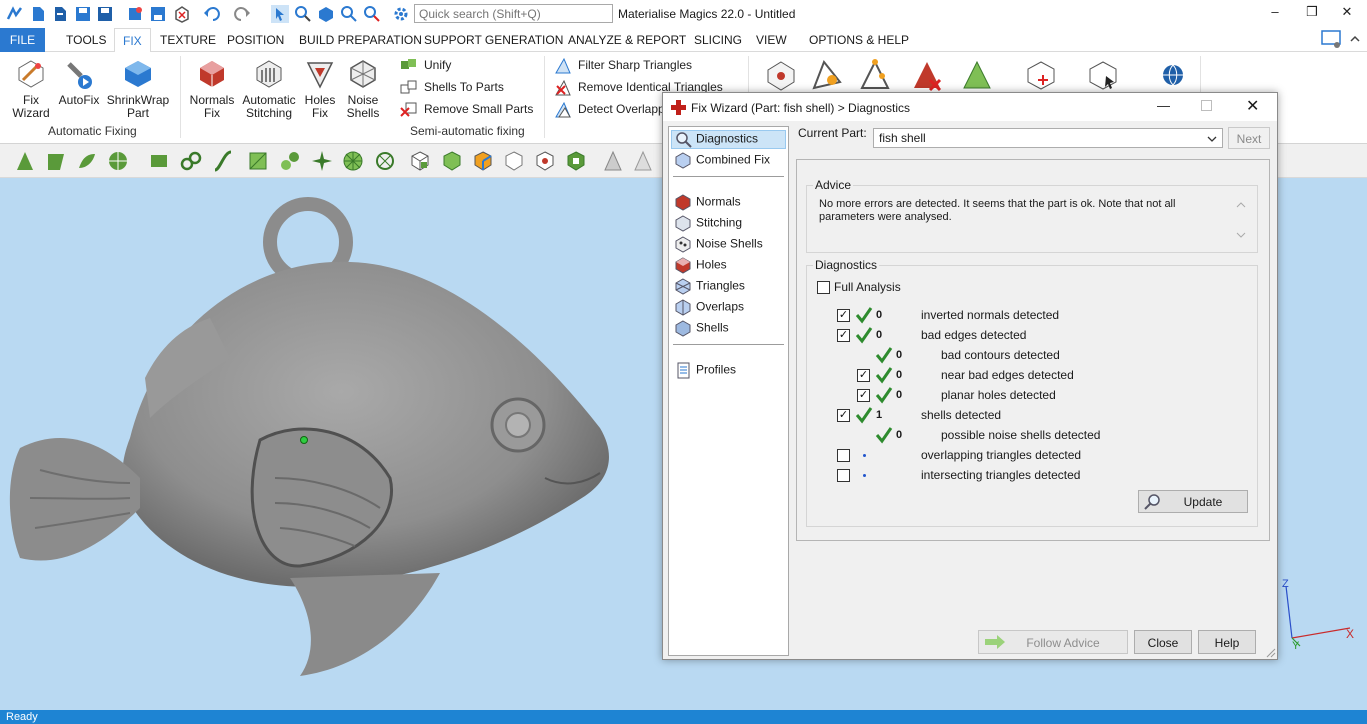  I want to click on zoom-icon, so click(349, 14).